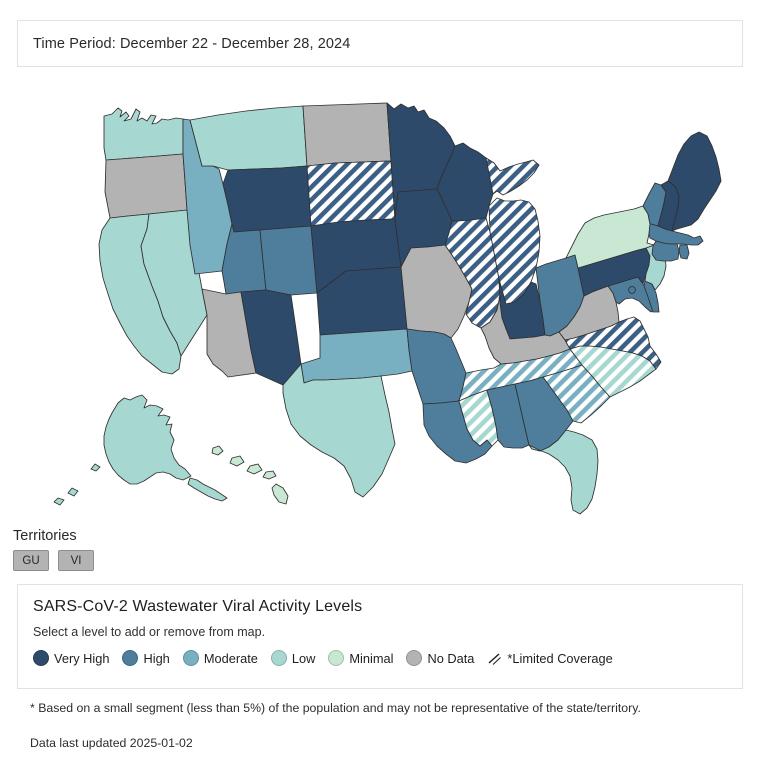 Image resolution: width=760 pixels, height=763 pixels. I want to click on territories-title: Territories, so click(45, 536).